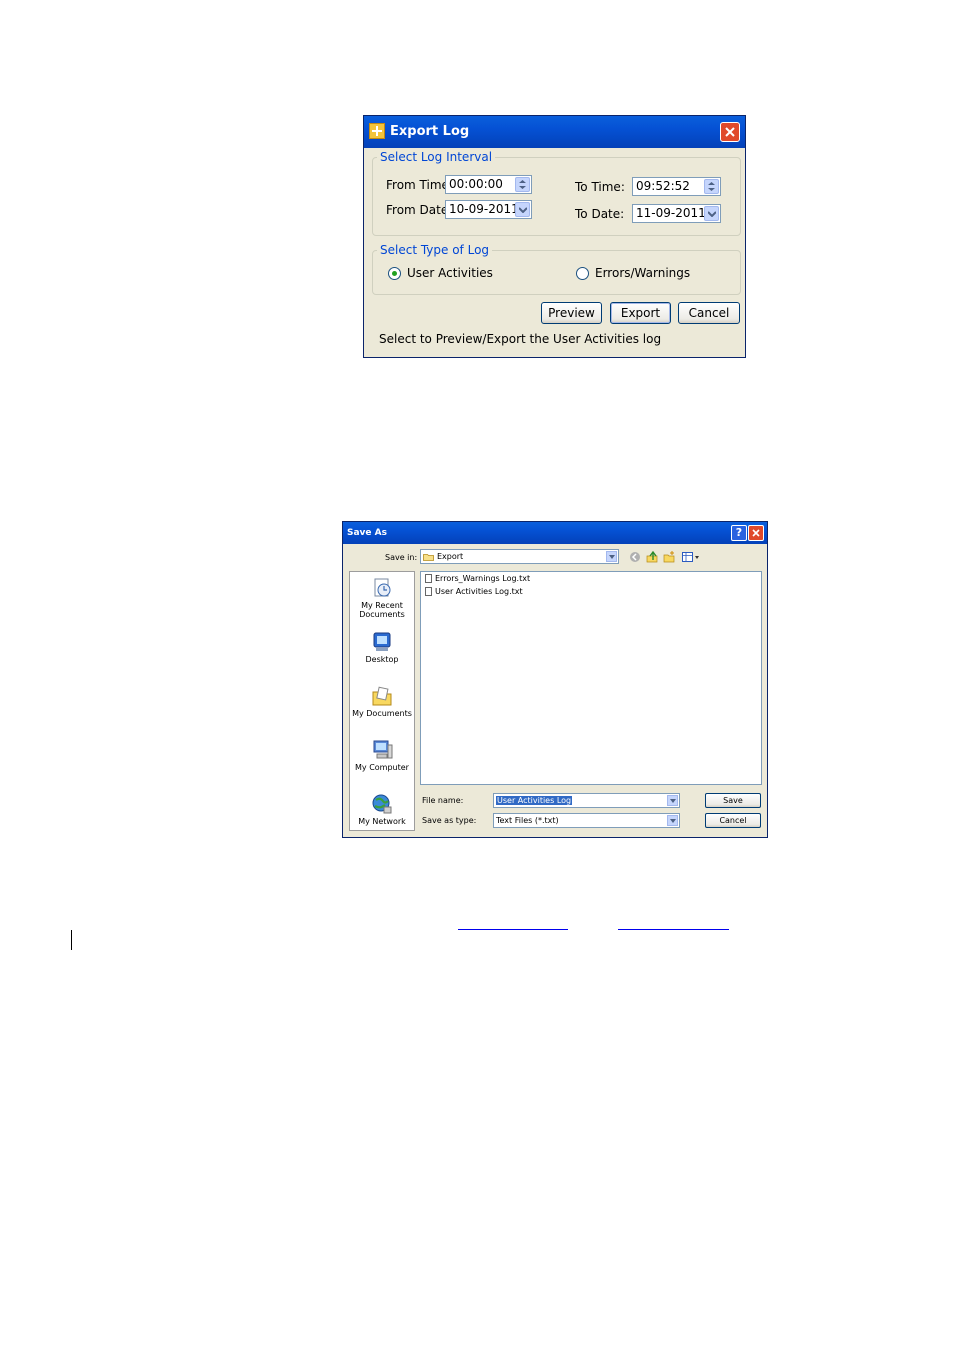 This screenshot has width=954, height=1350. Describe the element at coordinates (382, 610) in the screenshot. I see `place-label: My Recent Documents` at that location.